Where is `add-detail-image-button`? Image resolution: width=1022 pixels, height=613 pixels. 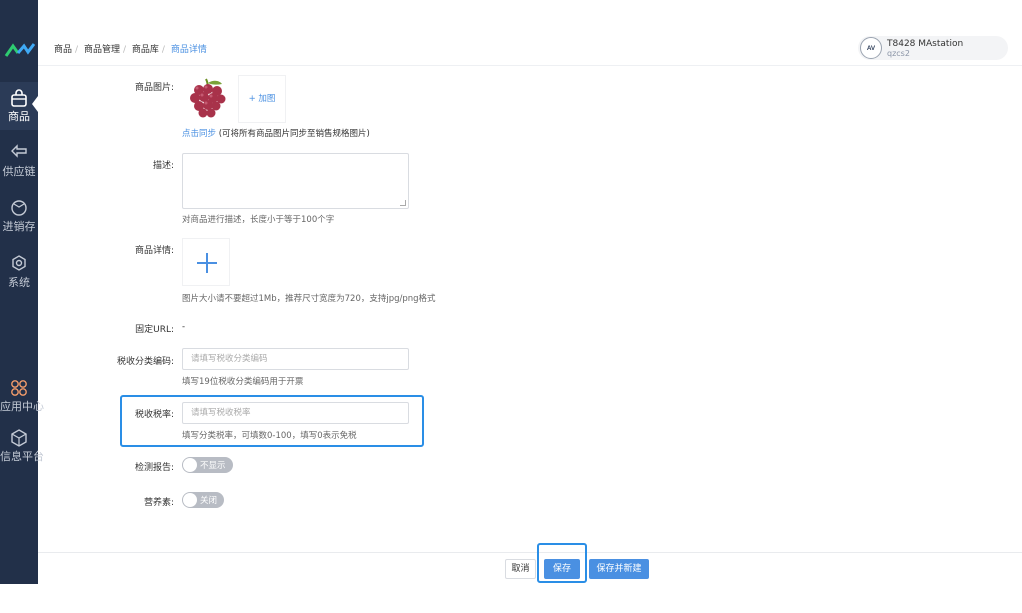 add-detail-image-button is located at coordinates (206, 262).